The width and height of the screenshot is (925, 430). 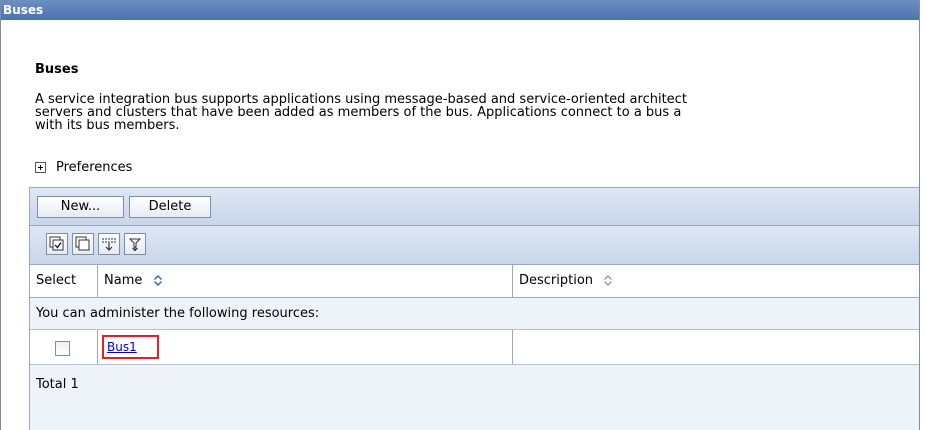 What do you see at coordinates (57, 244) in the screenshot?
I see `select-all-icon` at bounding box center [57, 244].